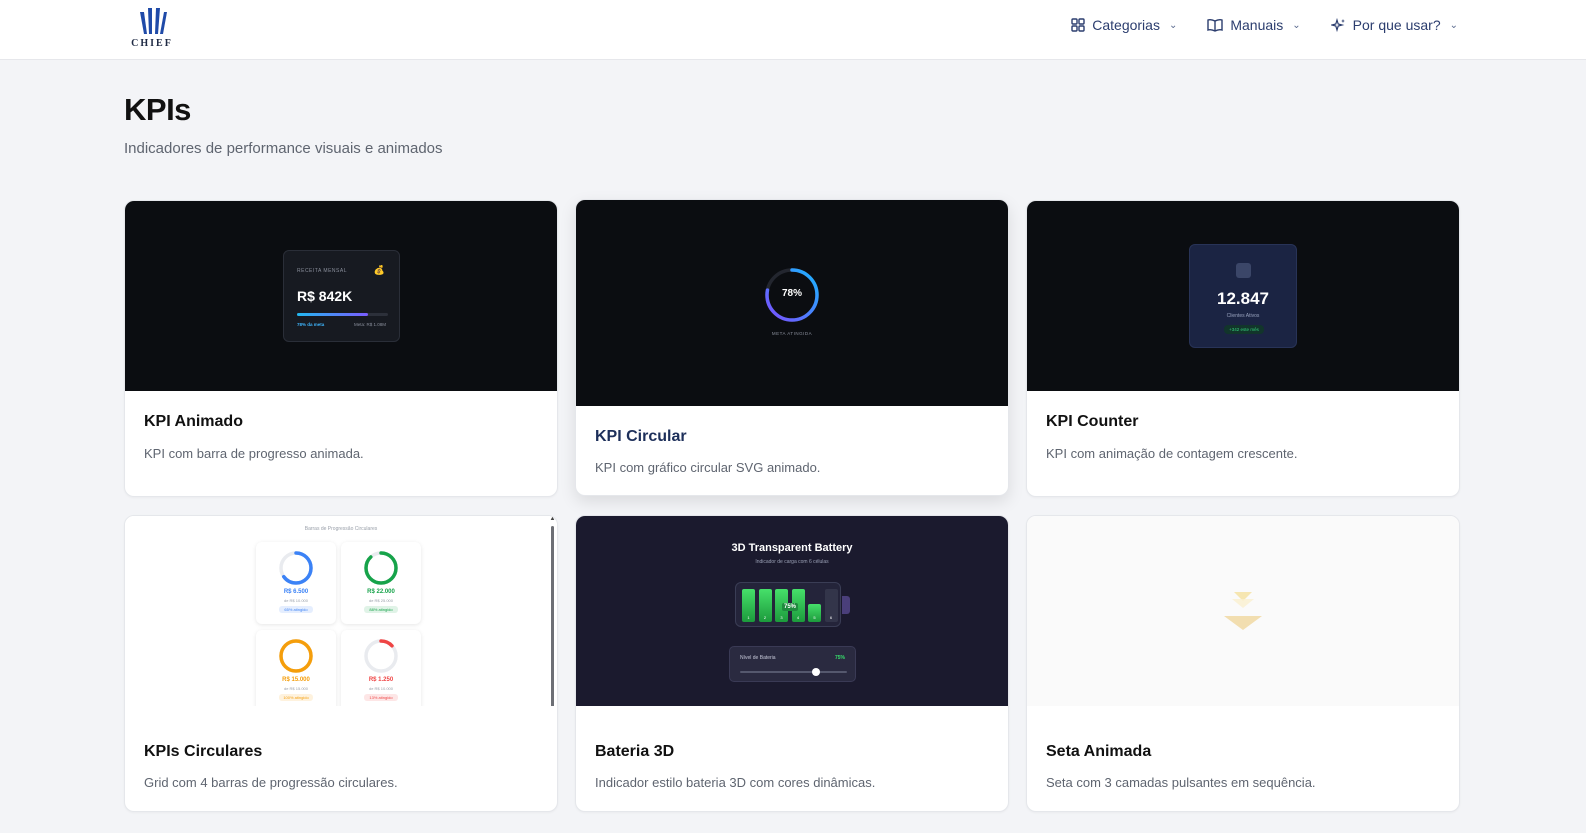 The width and height of the screenshot is (1586, 833). What do you see at coordinates (781, 617) in the screenshot?
I see `cell-number: 3` at bounding box center [781, 617].